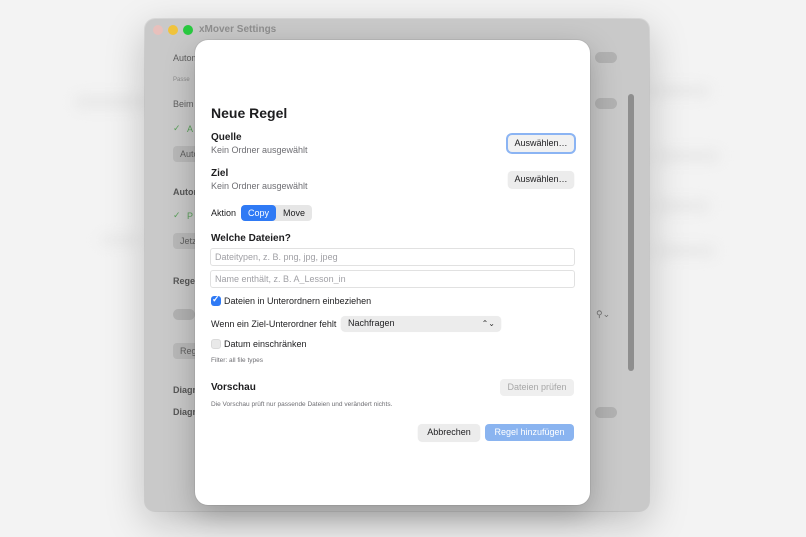 The image size is (806, 537). What do you see at coordinates (265, 344) in the screenshot?
I see `date-label: Datum einschränken` at bounding box center [265, 344].